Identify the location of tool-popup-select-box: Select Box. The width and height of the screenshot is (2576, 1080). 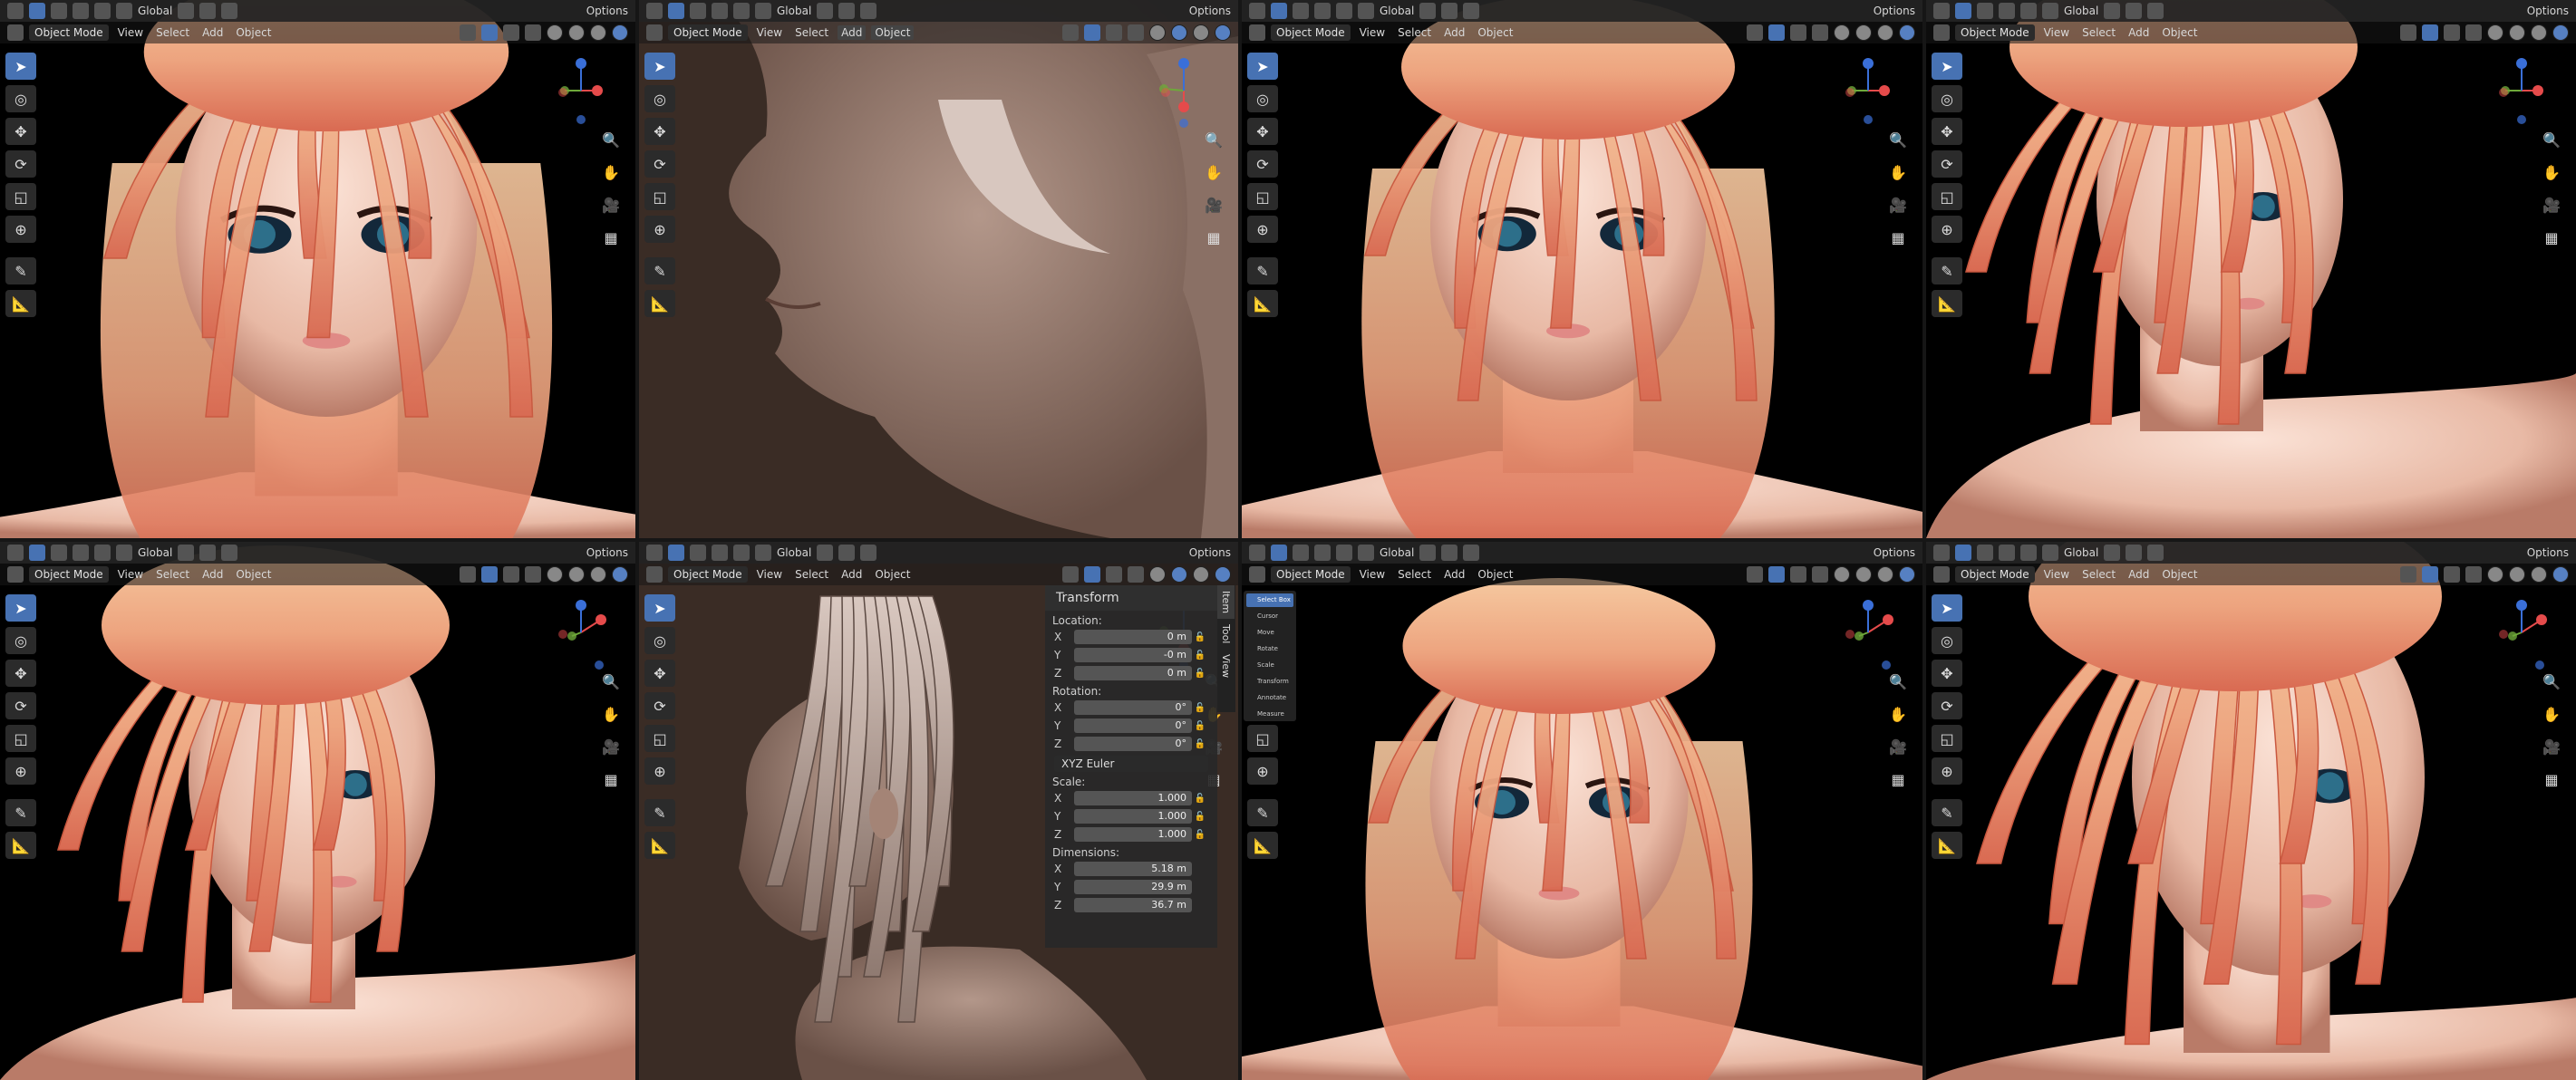
(1269, 600).